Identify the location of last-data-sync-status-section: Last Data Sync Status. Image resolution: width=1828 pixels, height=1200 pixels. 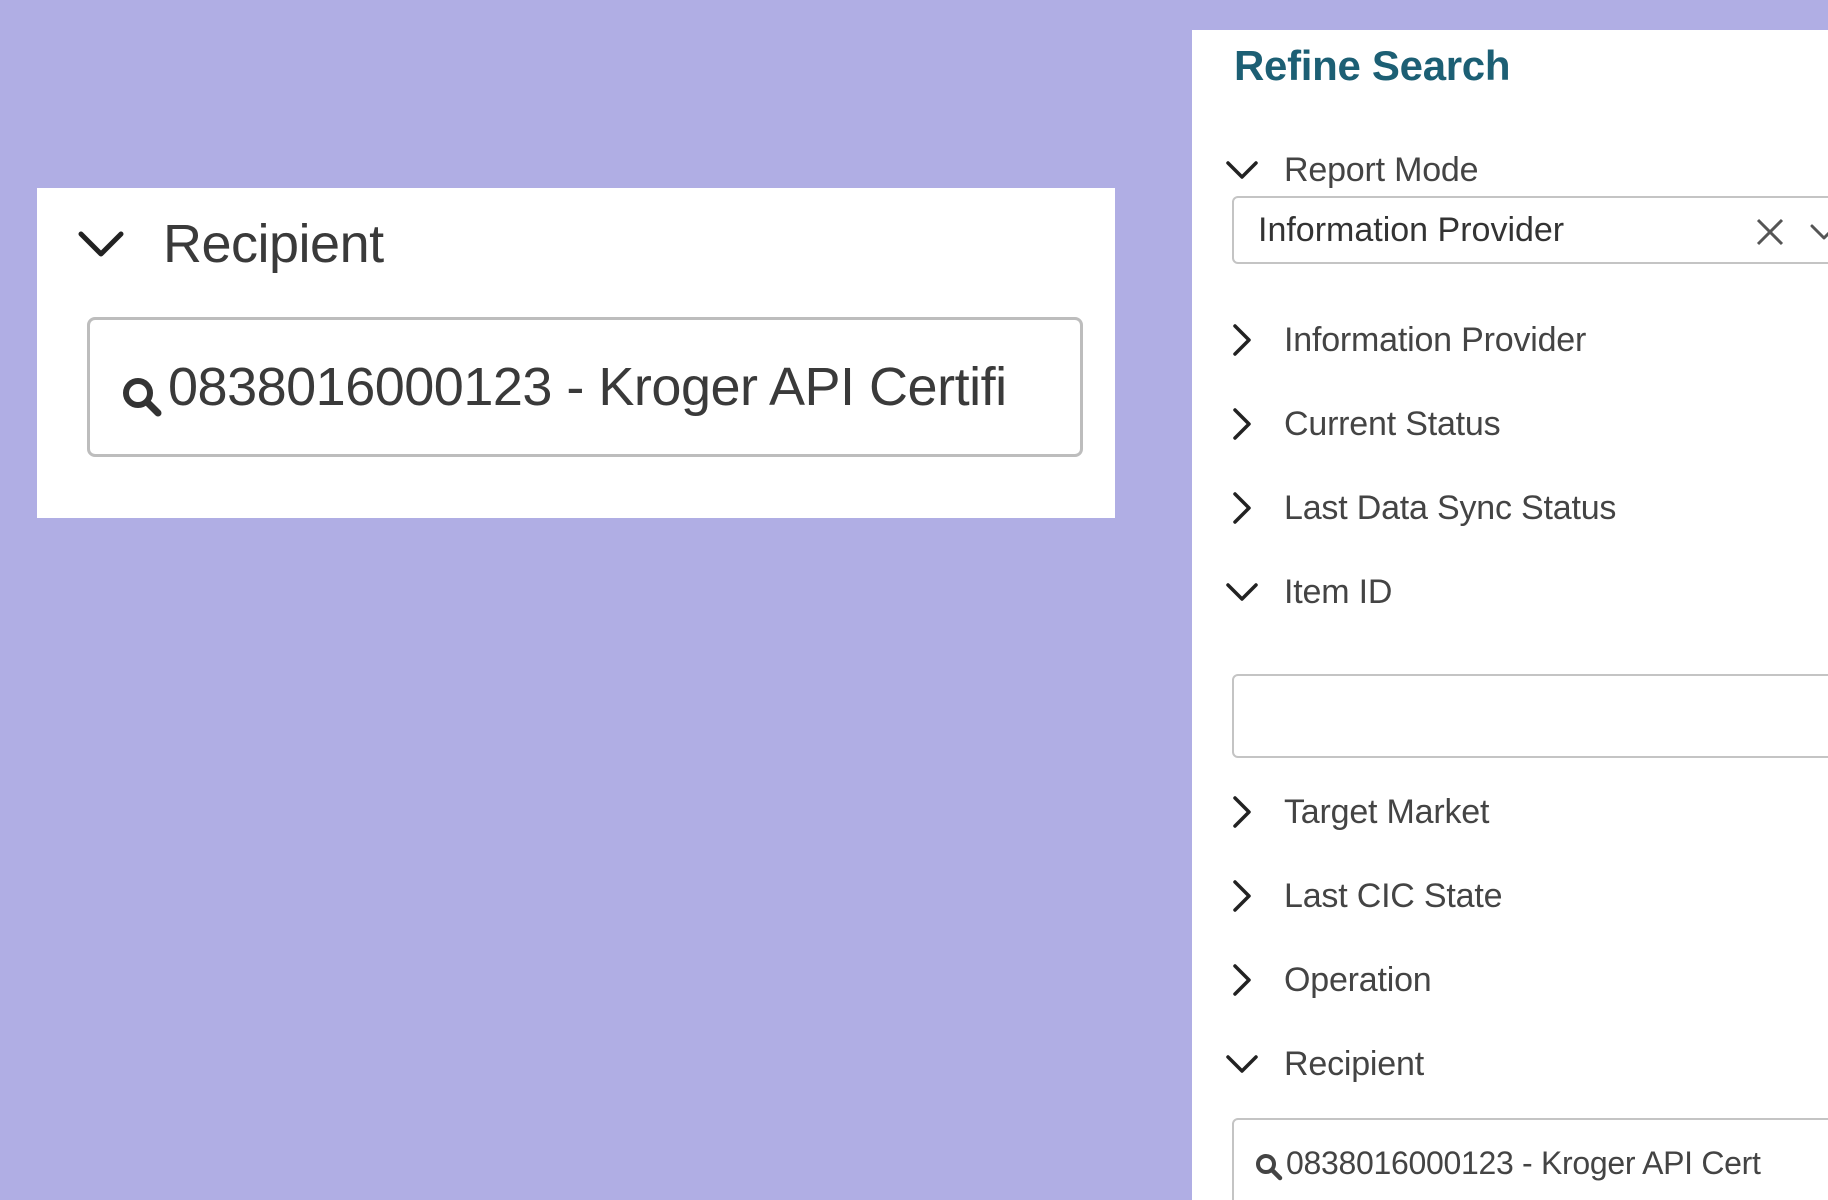
(1419, 508).